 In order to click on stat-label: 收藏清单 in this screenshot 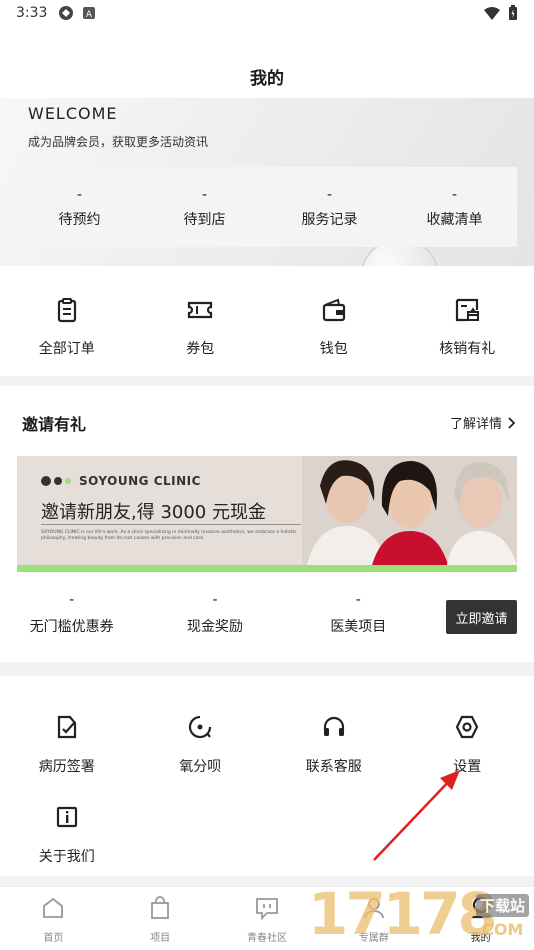, I will do `click(454, 220)`.